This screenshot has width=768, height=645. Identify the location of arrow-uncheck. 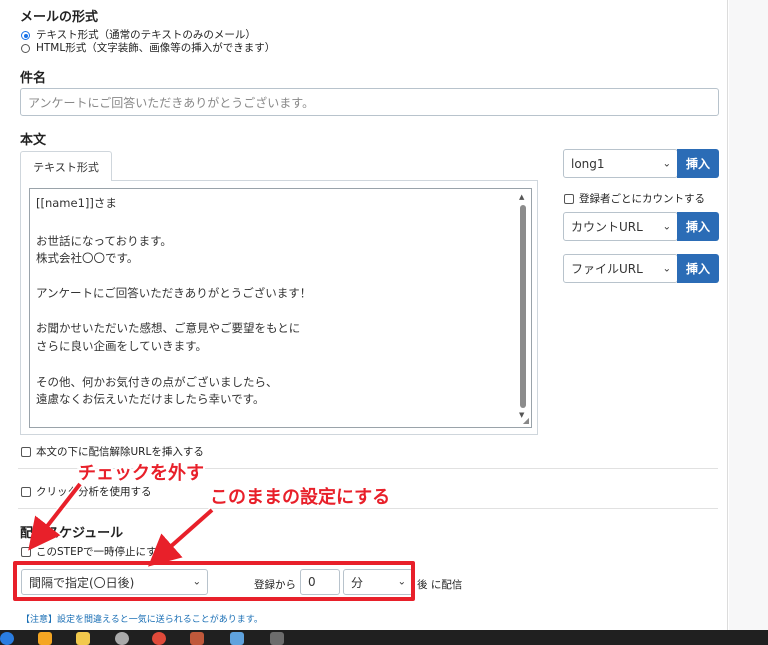
(55, 516).